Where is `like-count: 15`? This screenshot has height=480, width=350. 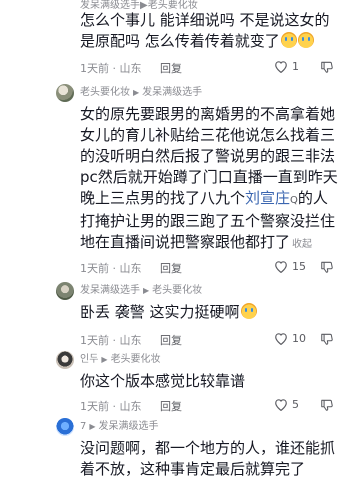
like-count: 15 is located at coordinates (299, 266).